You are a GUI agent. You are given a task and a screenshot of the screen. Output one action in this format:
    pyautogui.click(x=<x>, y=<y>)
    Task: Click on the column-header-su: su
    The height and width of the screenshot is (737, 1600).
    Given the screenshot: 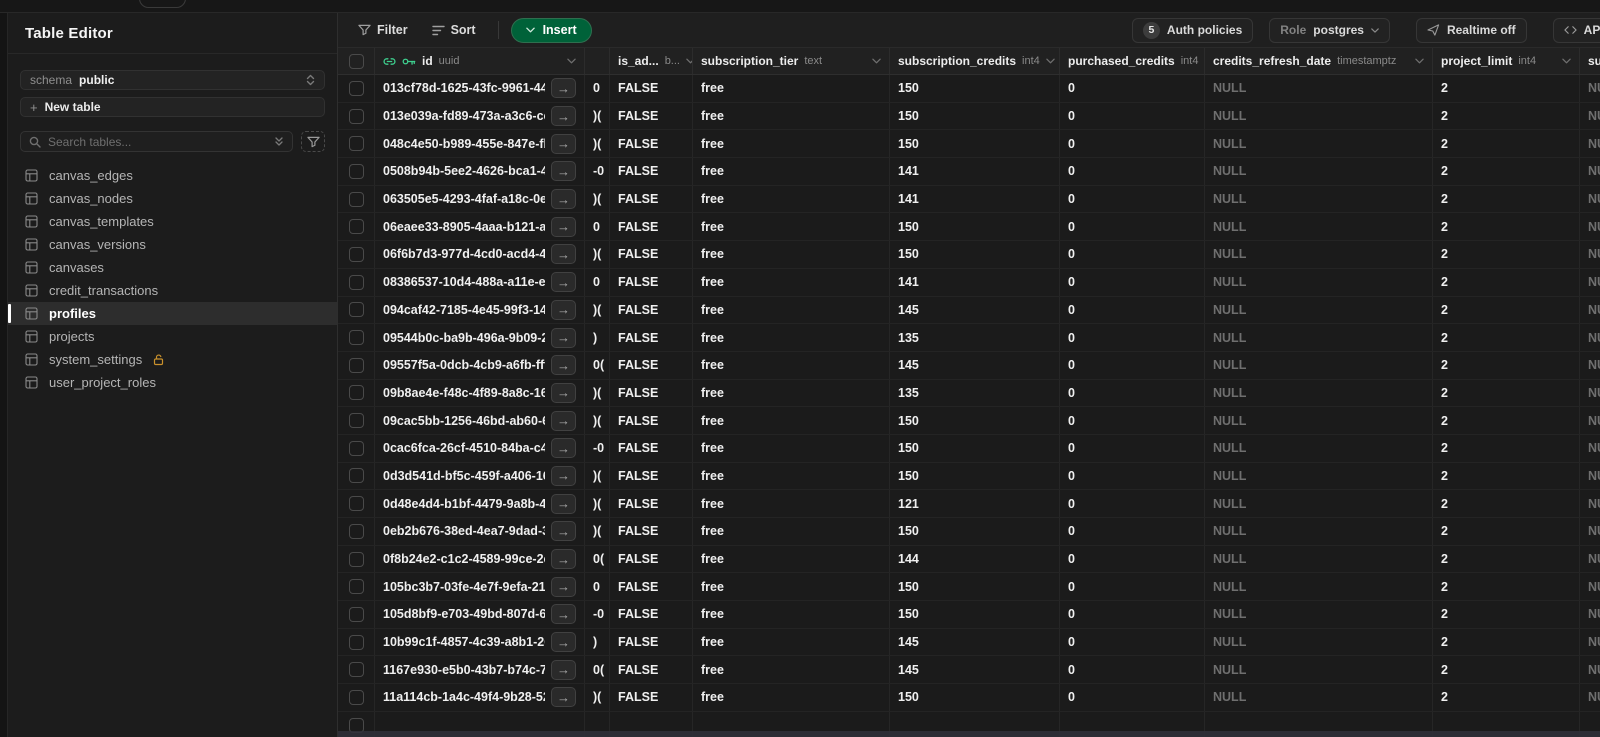 What is the action you would take?
    pyautogui.click(x=1590, y=61)
    